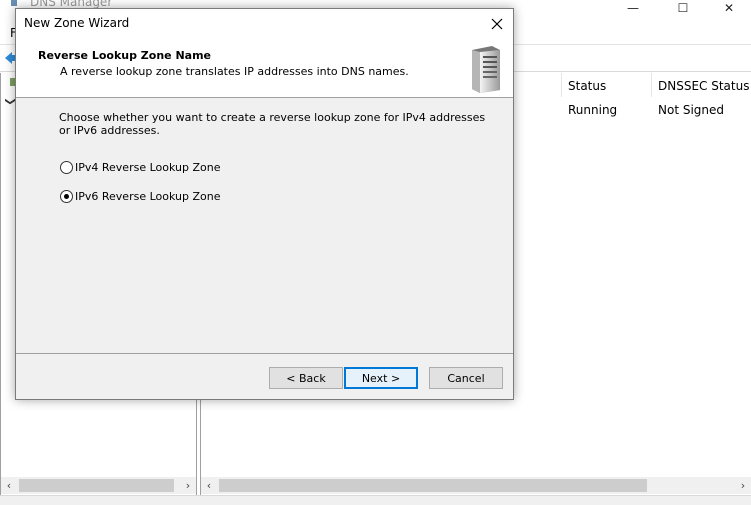 The width and height of the screenshot is (751, 505). Describe the element at coordinates (77, 23) in the screenshot. I see `dialog-title: New Zone Wizard` at that location.